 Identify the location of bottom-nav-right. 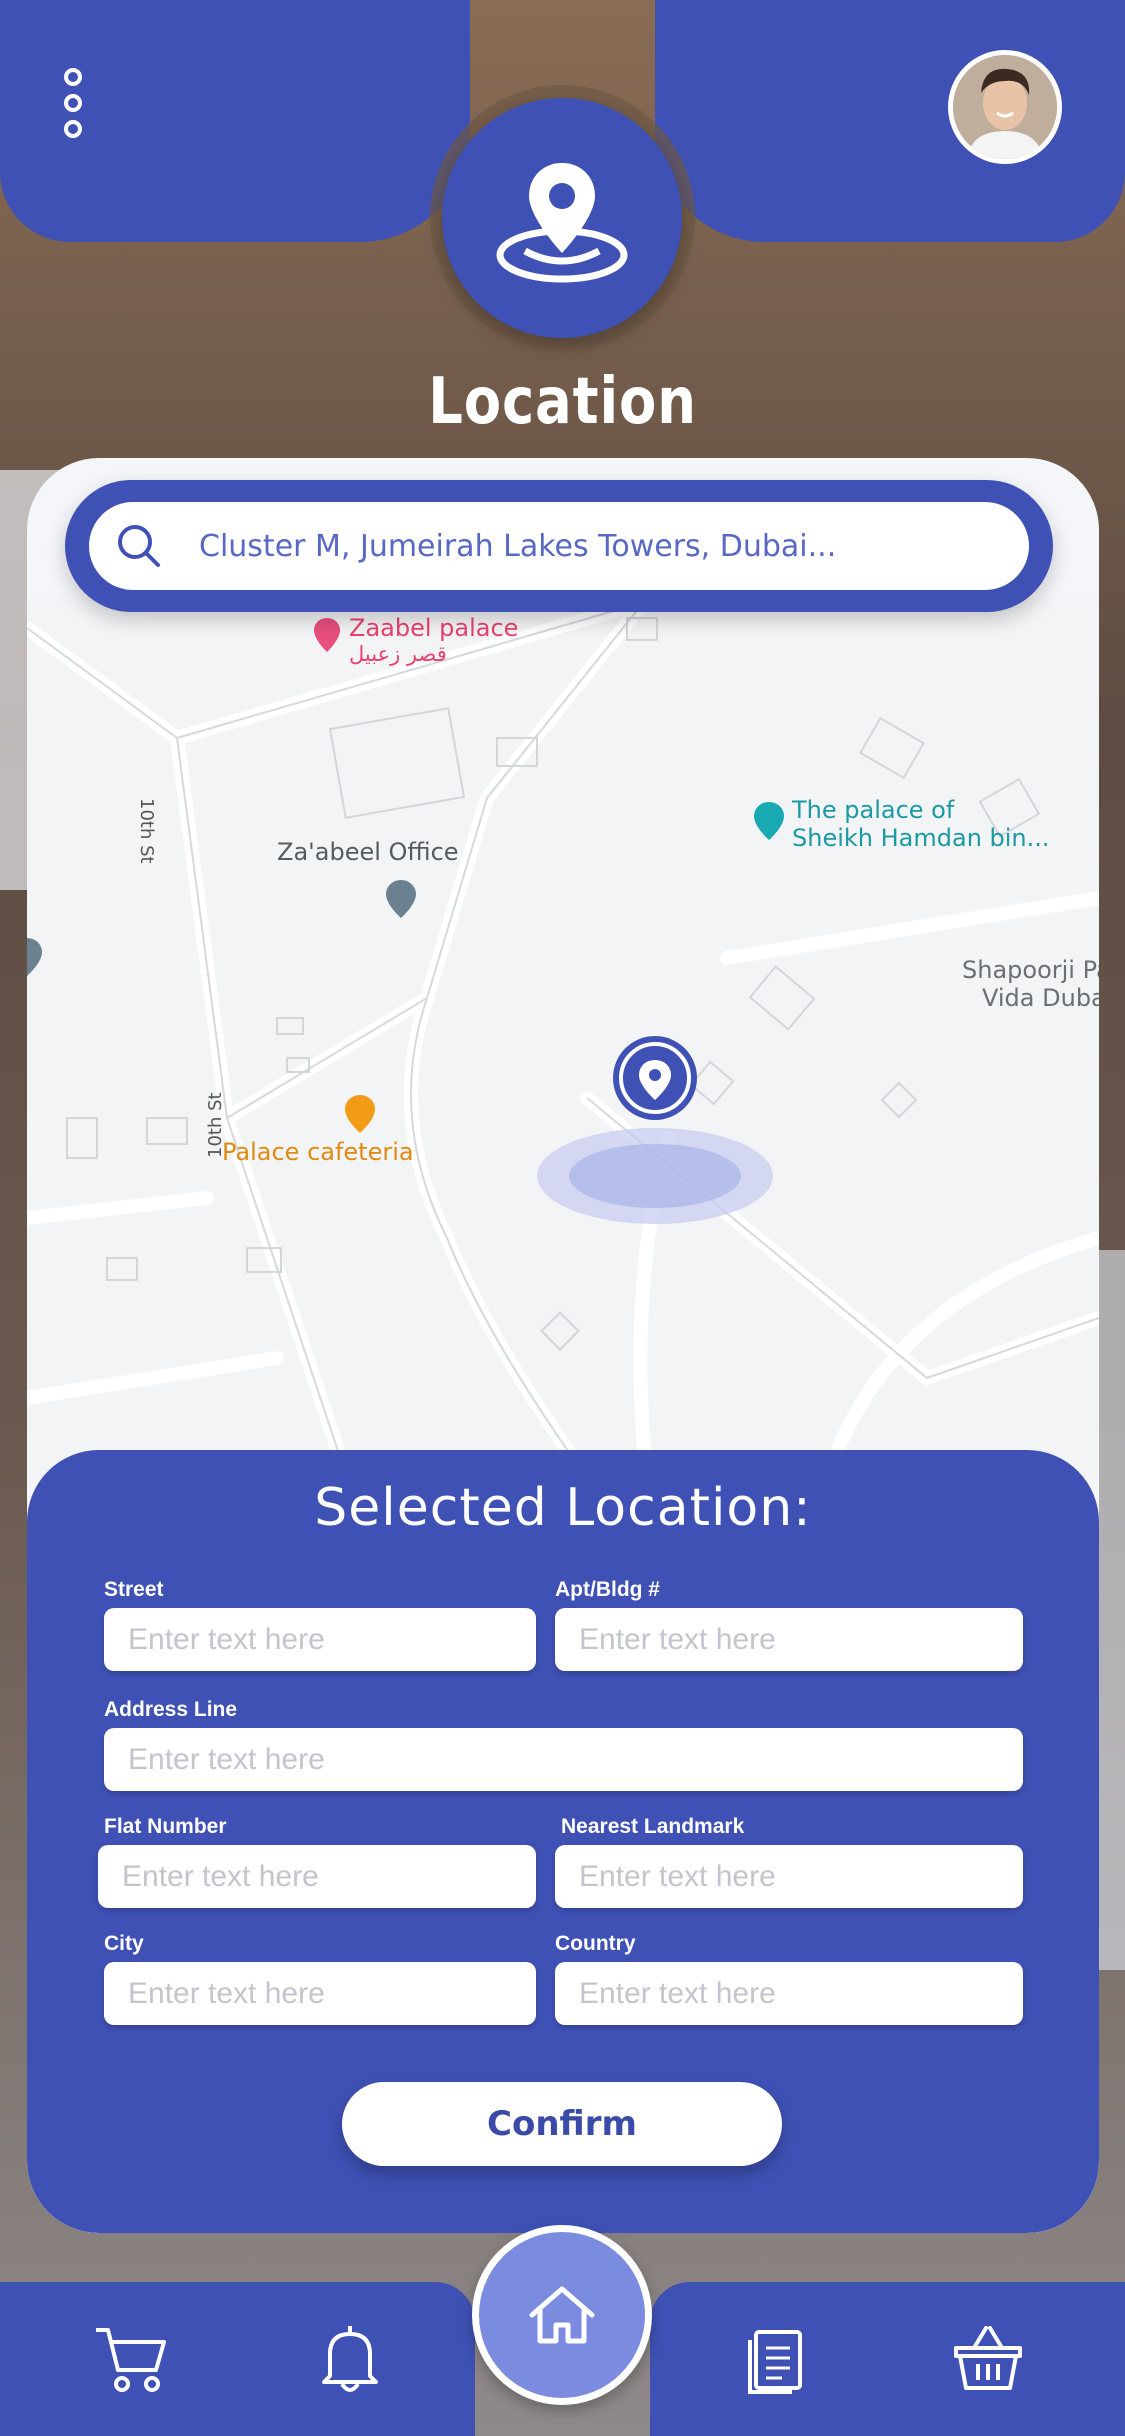
(887, 2359).